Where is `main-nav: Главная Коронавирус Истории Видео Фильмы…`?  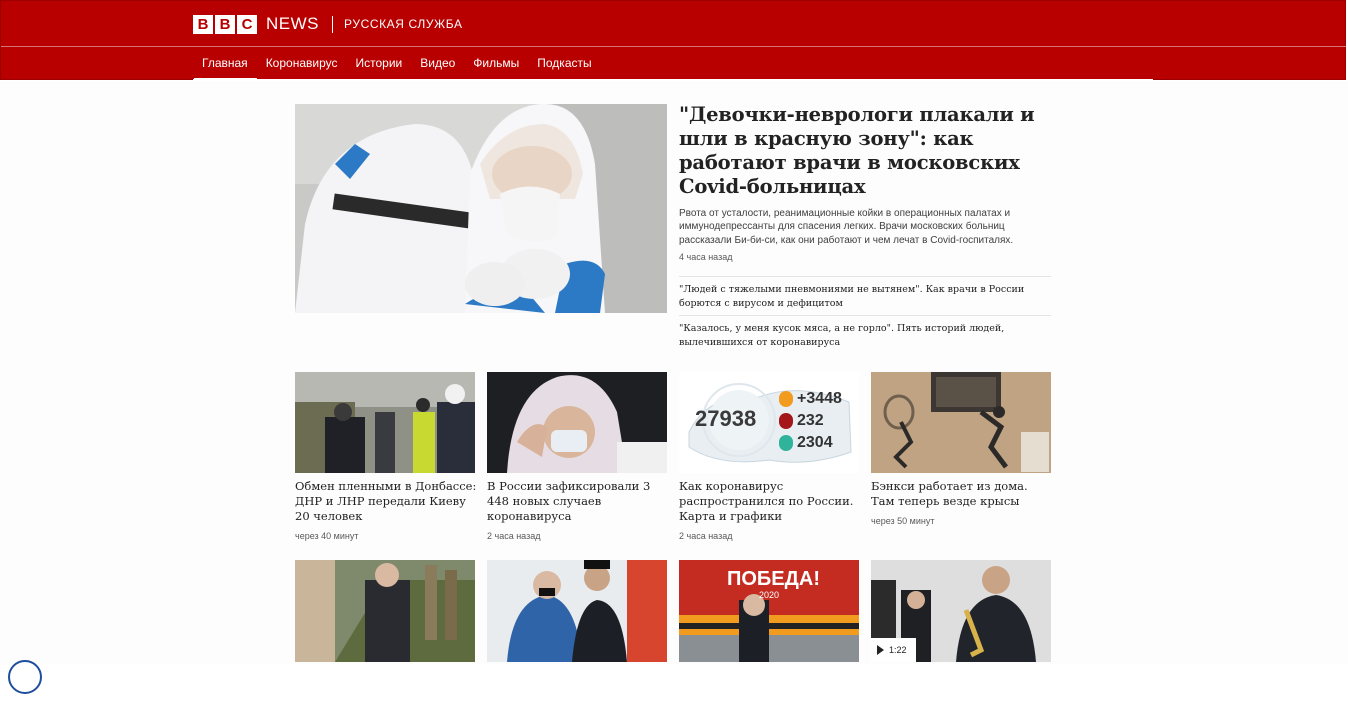
main-nav: Главная Коронавирус Истории Видео Фильмы… is located at coordinates (397, 63).